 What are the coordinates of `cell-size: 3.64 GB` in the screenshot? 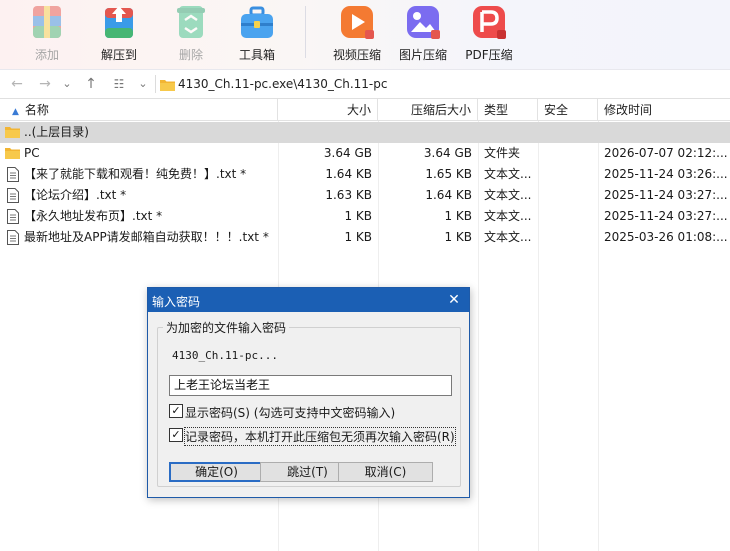 It's located at (347, 153).